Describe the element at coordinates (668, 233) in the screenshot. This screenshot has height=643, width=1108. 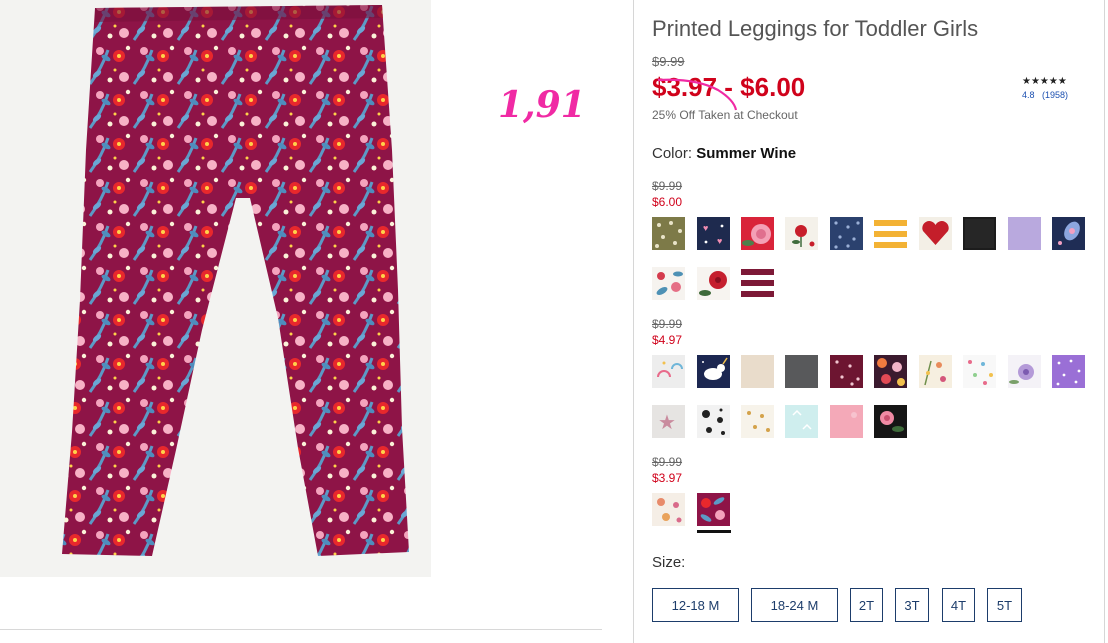
I see `swatch-olive-dots` at that location.